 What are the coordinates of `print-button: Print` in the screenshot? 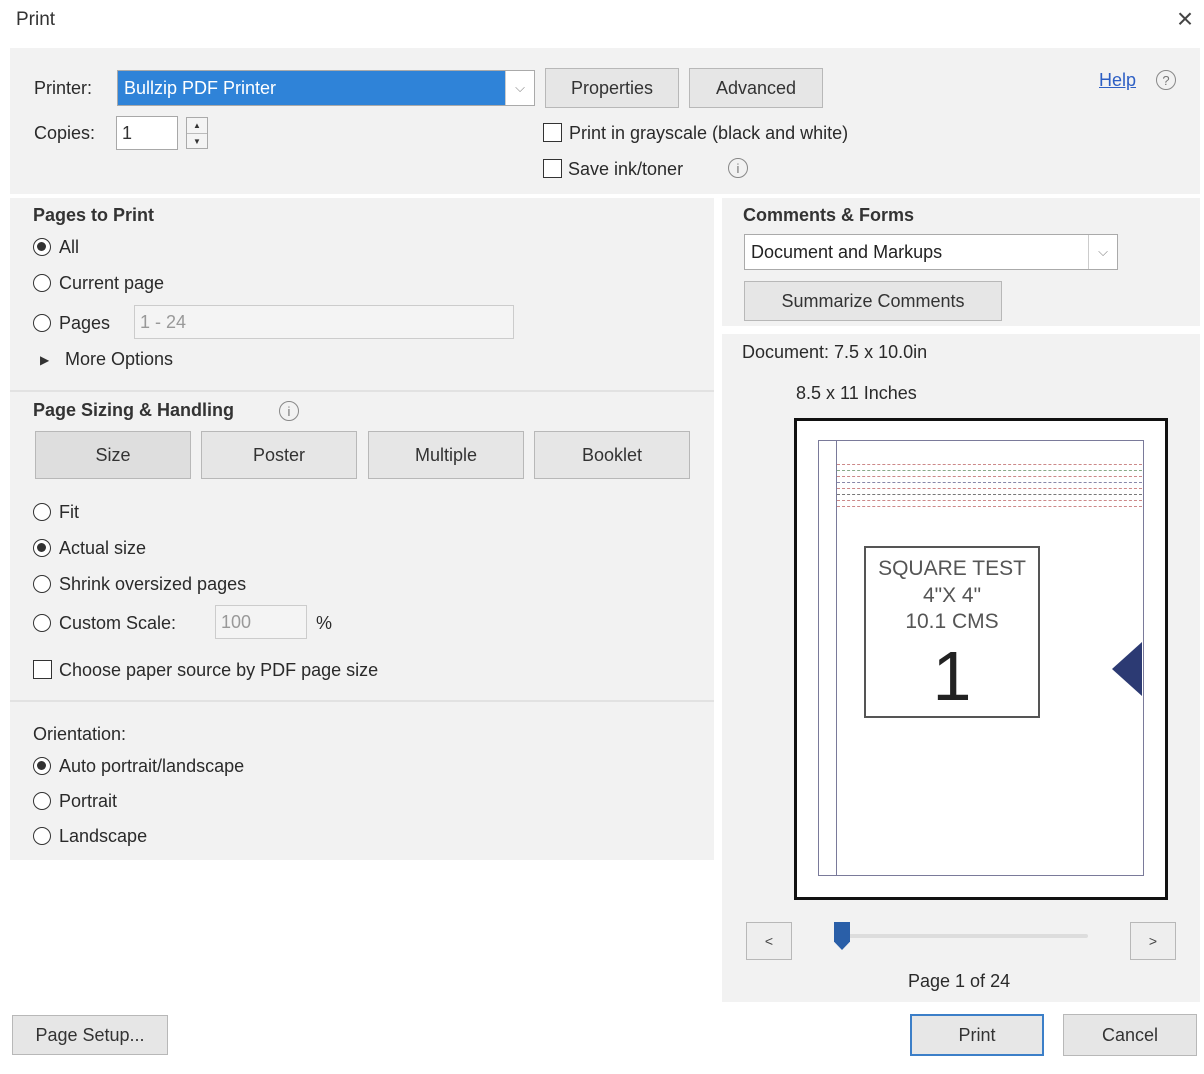 It's located at (977, 1035).